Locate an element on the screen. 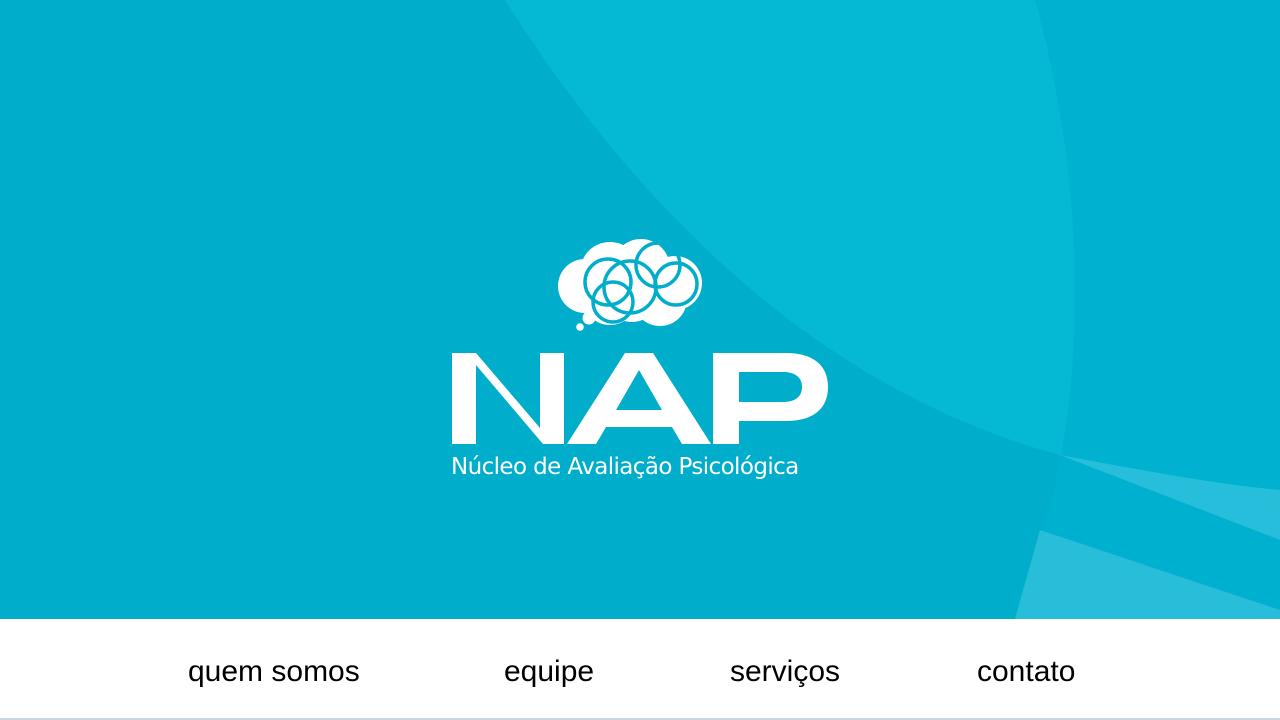 Image resolution: width=1280 pixels, height=720 pixels. nav-item-quem-somos: quem somos is located at coordinates (274, 672).